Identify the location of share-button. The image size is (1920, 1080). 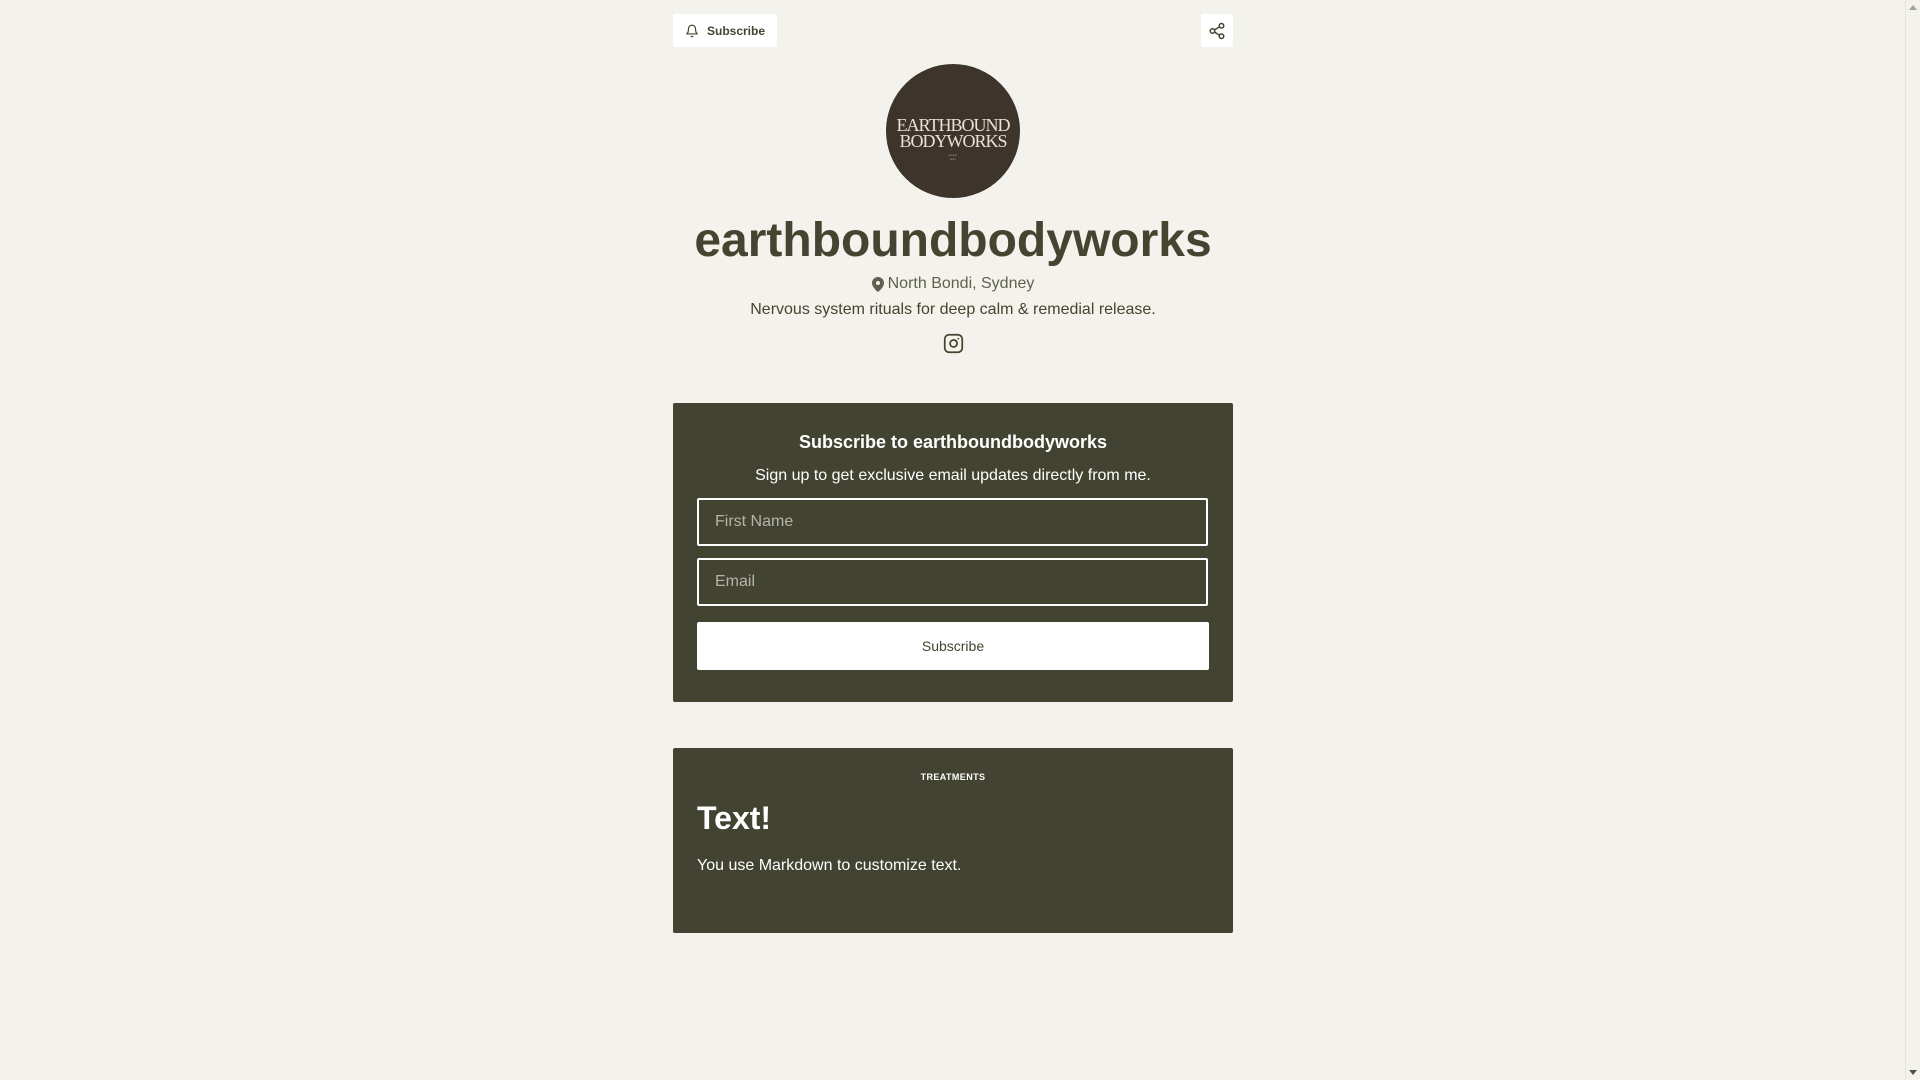
(1217, 30).